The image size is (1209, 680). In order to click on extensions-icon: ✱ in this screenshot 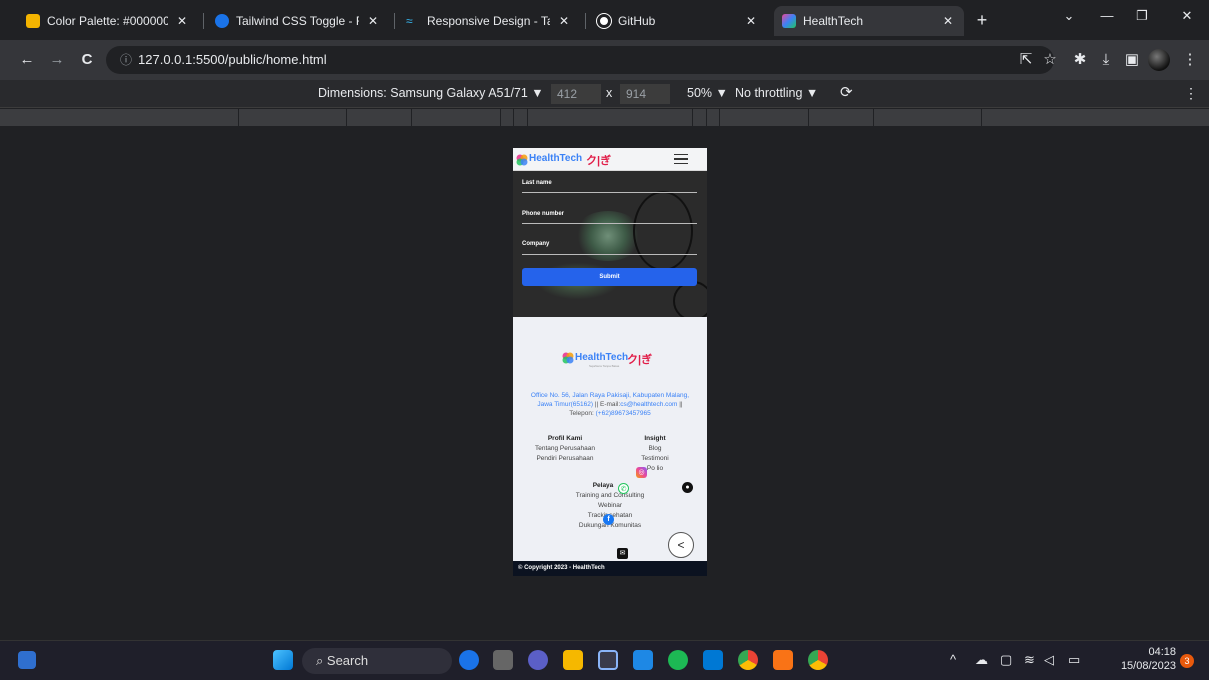, I will do `click(1080, 60)`.